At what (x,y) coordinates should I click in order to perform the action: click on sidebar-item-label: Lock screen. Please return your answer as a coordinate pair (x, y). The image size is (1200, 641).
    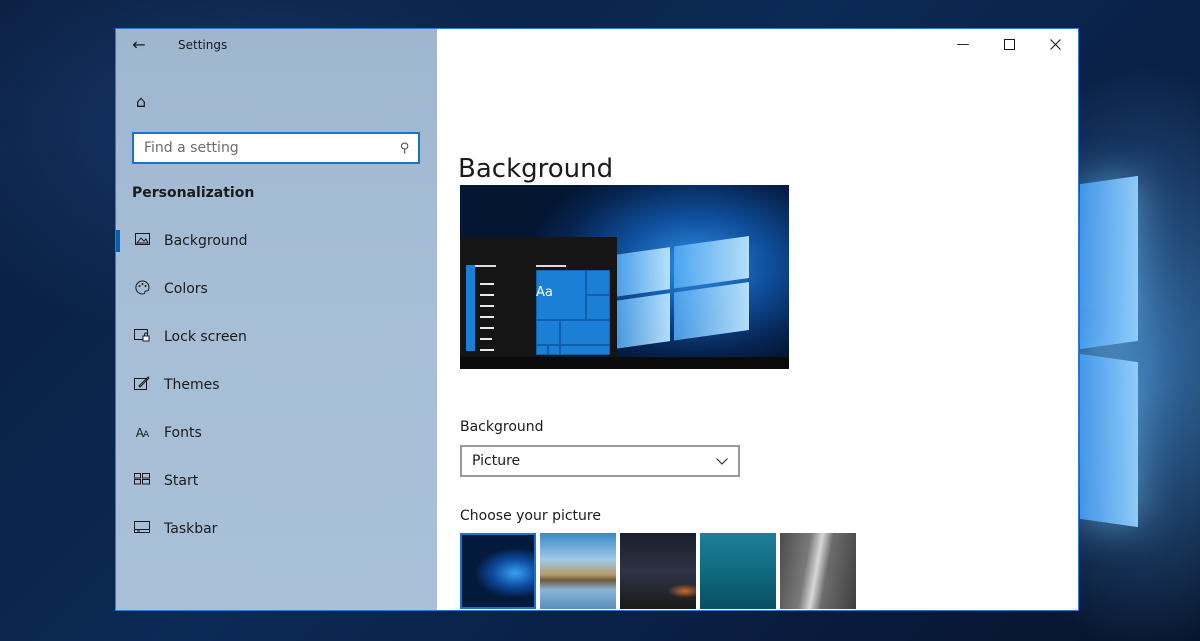
    Looking at the image, I should click on (205, 337).